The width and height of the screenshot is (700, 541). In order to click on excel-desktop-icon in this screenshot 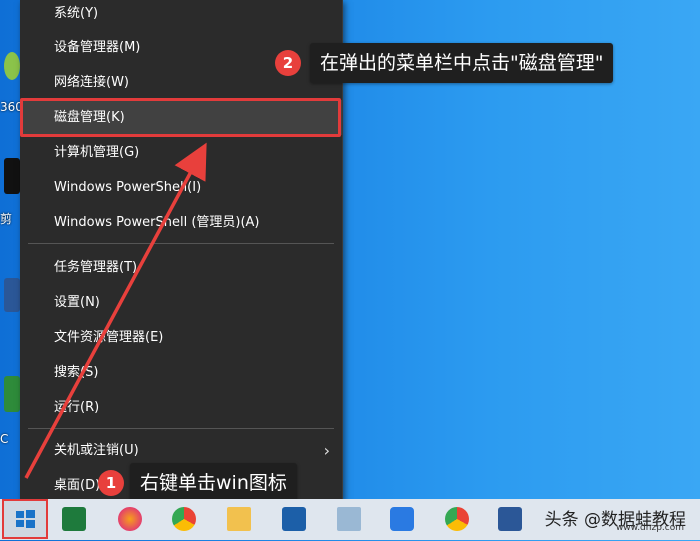, I will do `click(12, 394)`.